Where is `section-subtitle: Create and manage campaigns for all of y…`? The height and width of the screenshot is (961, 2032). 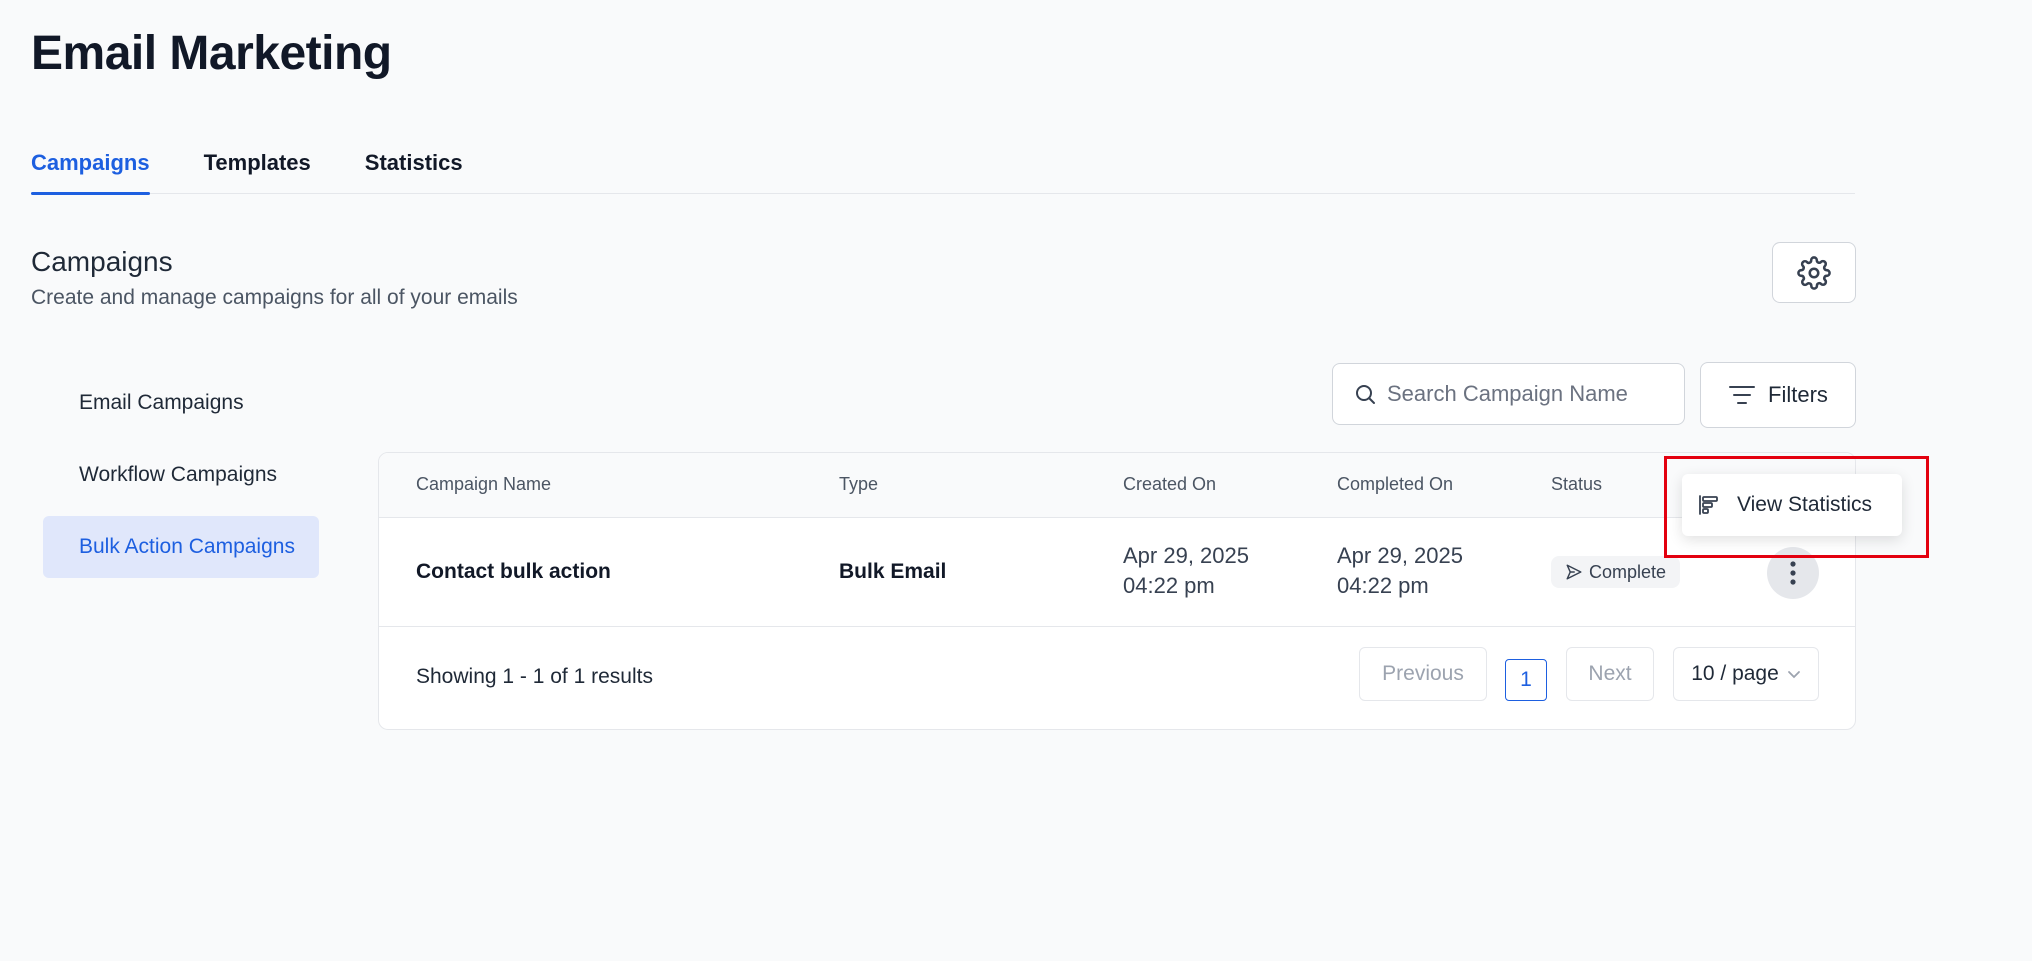 section-subtitle: Create and manage campaigns for all of y… is located at coordinates (274, 297).